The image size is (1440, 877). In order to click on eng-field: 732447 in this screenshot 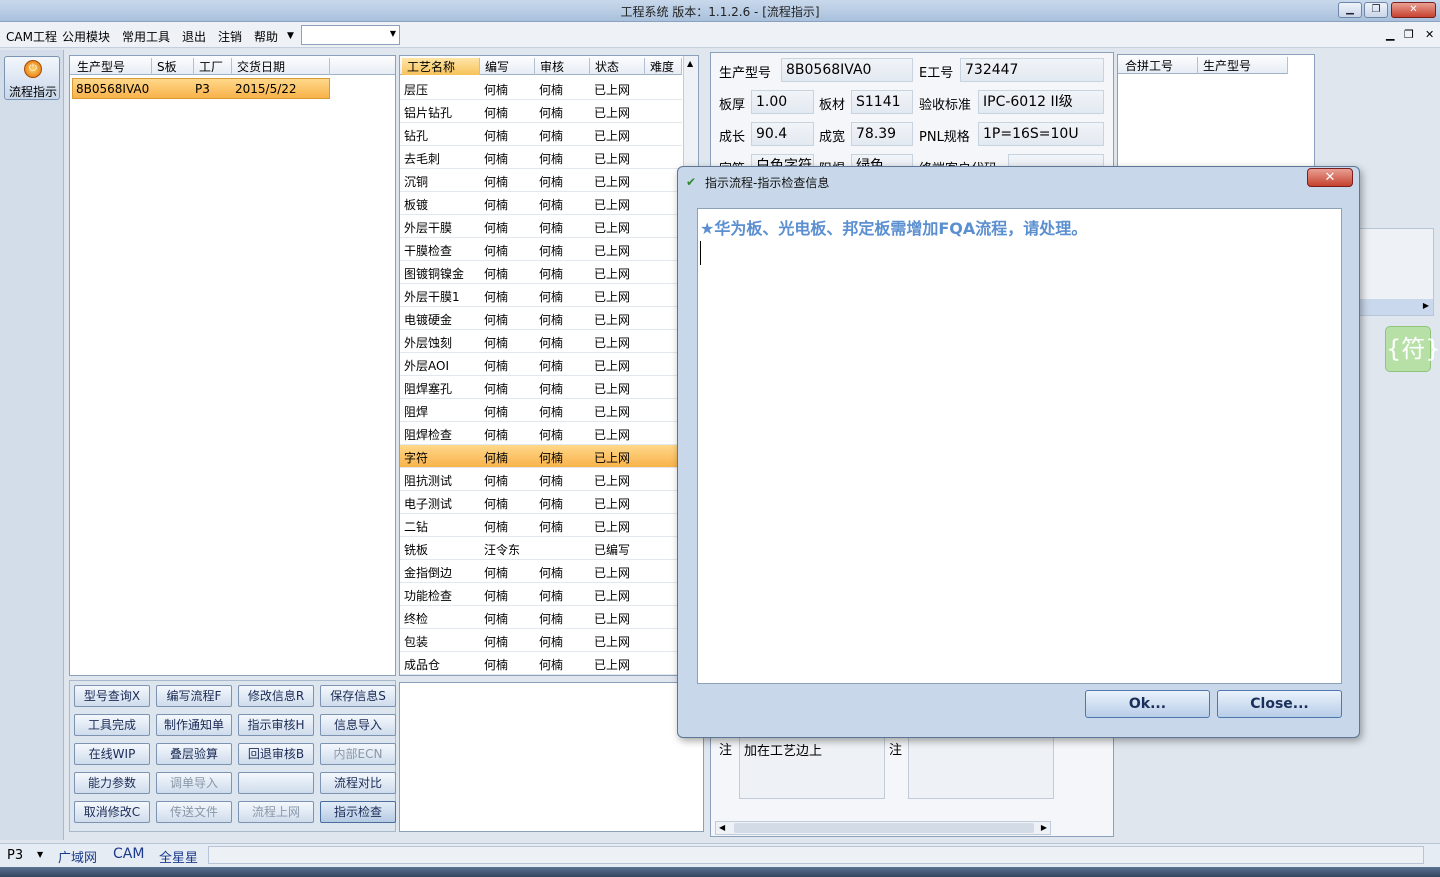, I will do `click(1032, 70)`.